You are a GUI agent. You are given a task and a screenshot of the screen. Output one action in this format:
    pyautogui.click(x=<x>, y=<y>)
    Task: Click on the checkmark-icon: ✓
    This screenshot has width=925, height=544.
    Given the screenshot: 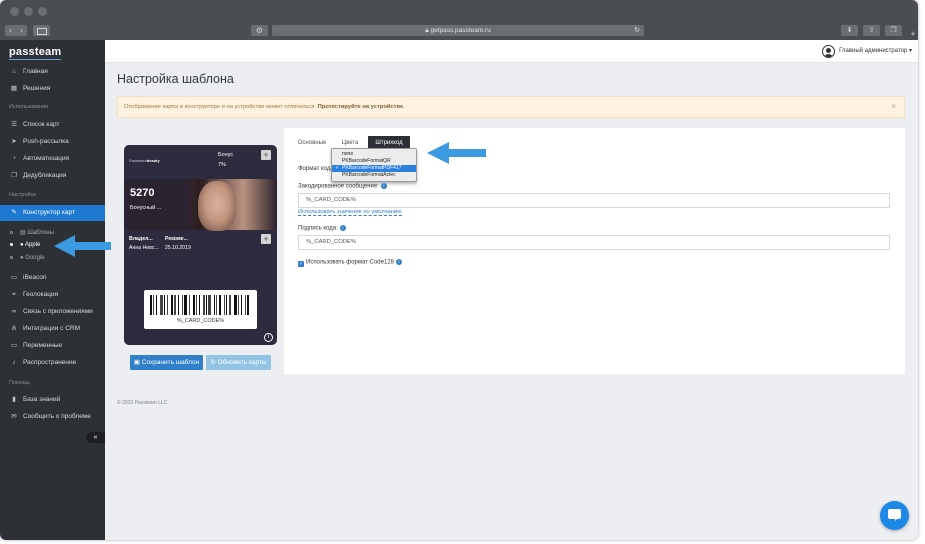 What is the action you would take?
    pyautogui.click(x=337, y=168)
    